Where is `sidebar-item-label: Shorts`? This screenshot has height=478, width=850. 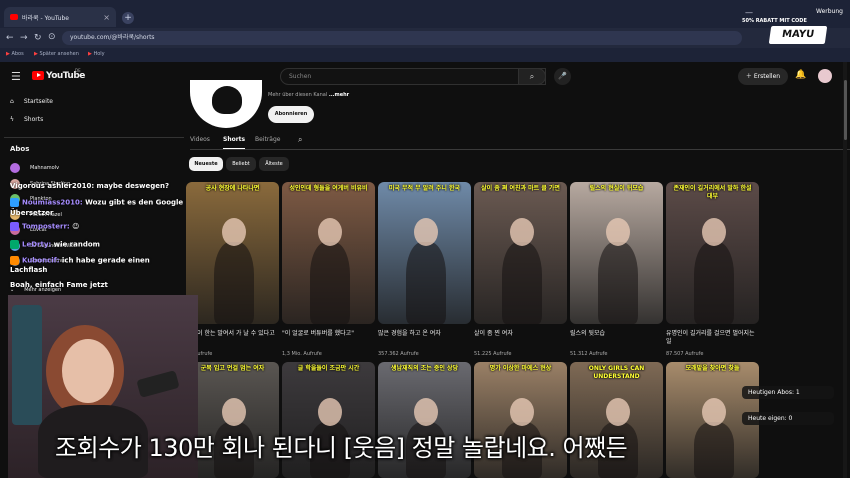
sidebar-item-label: Shorts is located at coordinates (33, 119).